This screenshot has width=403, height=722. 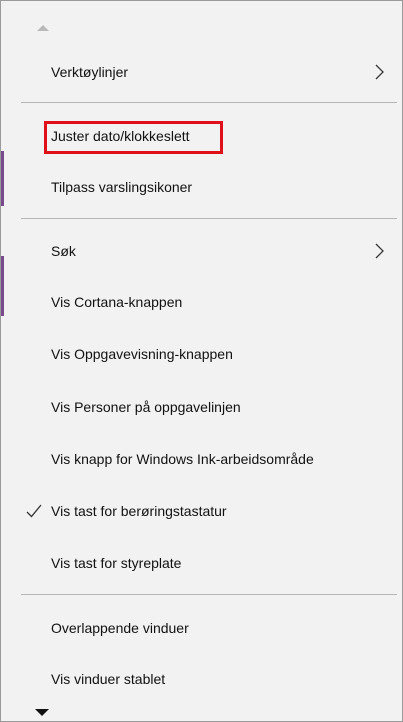 I want to click on scroll-down-arrow-icon, so click(x=42, y=712).